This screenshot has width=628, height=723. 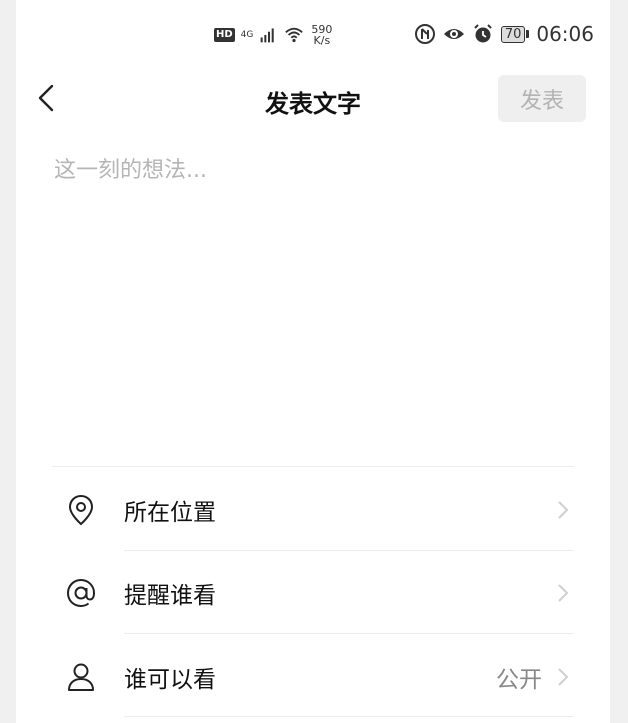 What do you see at coordinates (294, 35) in the screenshot?
I see `wifi-icon` at bounding box center [294, 35].